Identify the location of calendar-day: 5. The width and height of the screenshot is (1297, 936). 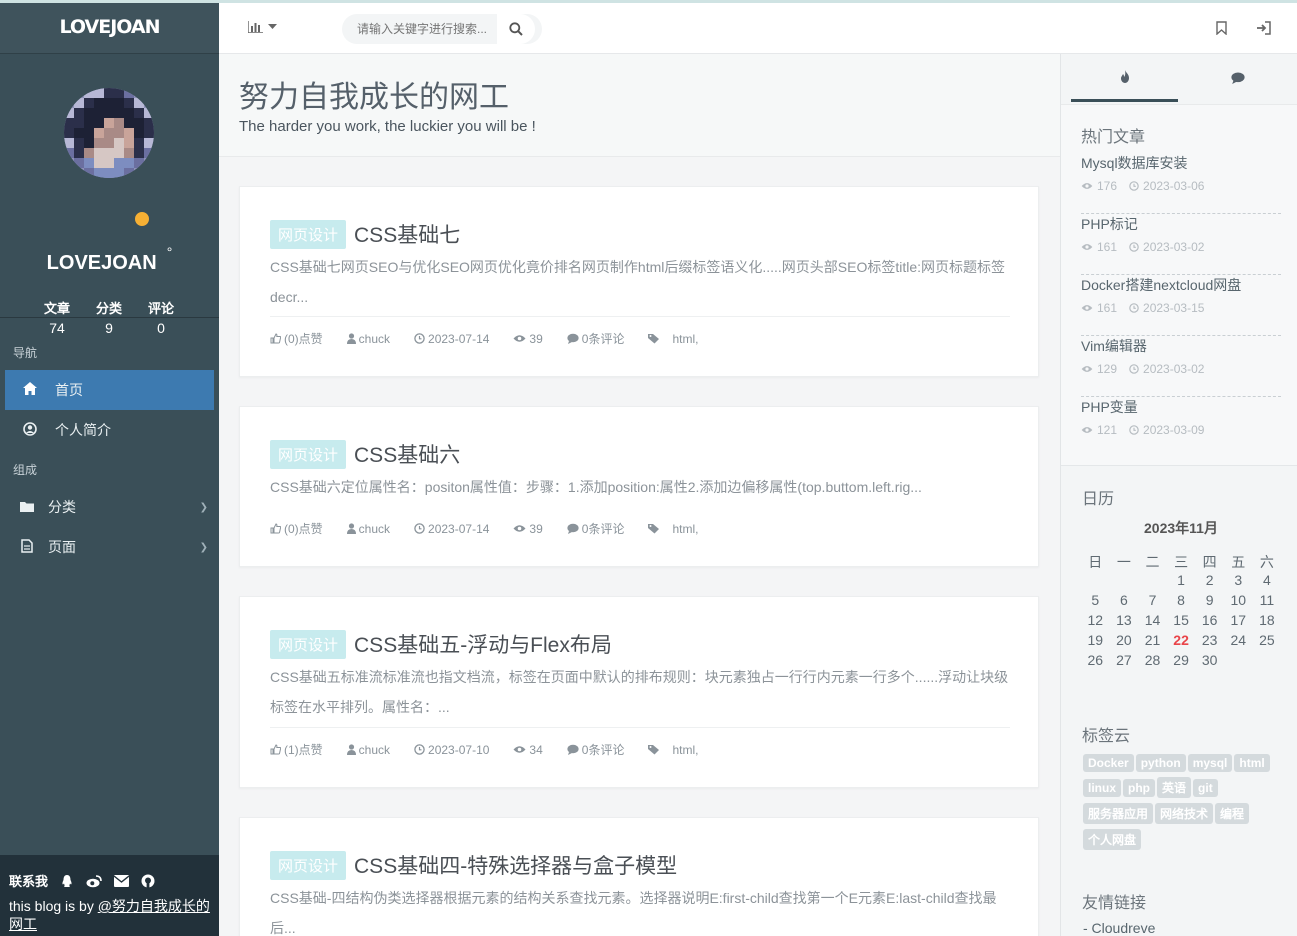
(1095, 602).